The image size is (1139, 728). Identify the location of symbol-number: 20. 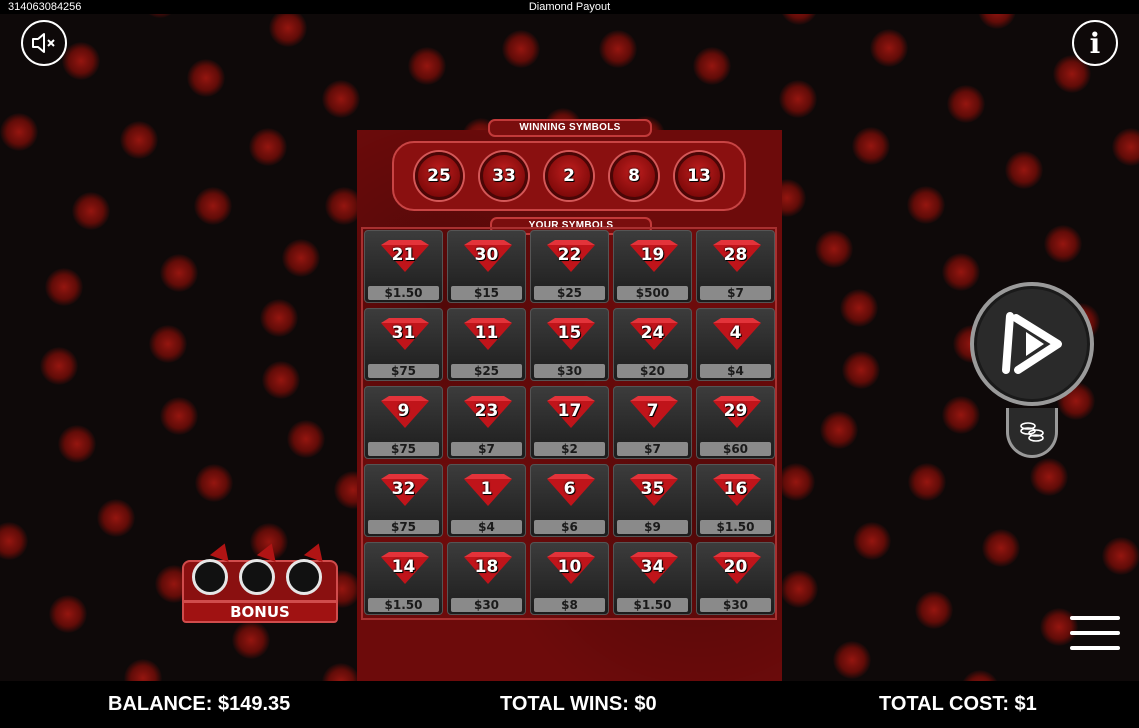
(735, 567).